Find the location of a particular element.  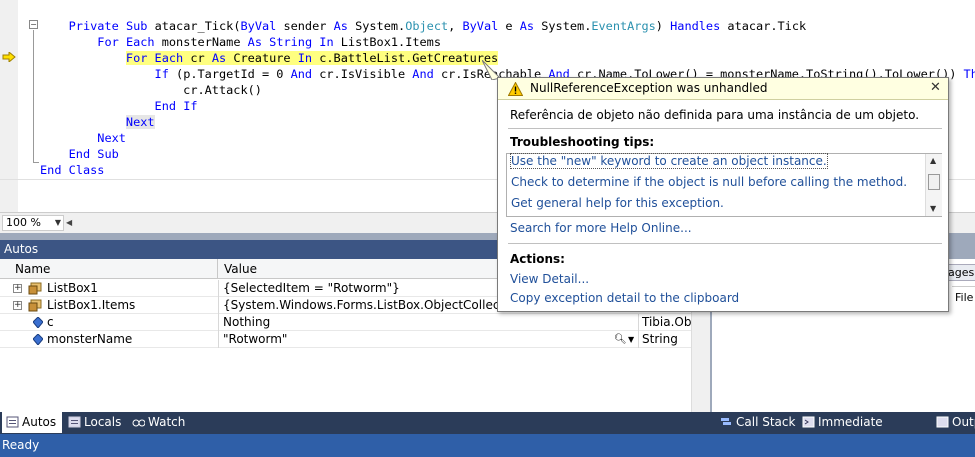

collapse-toggle: − is located at coordinates (33, 24).